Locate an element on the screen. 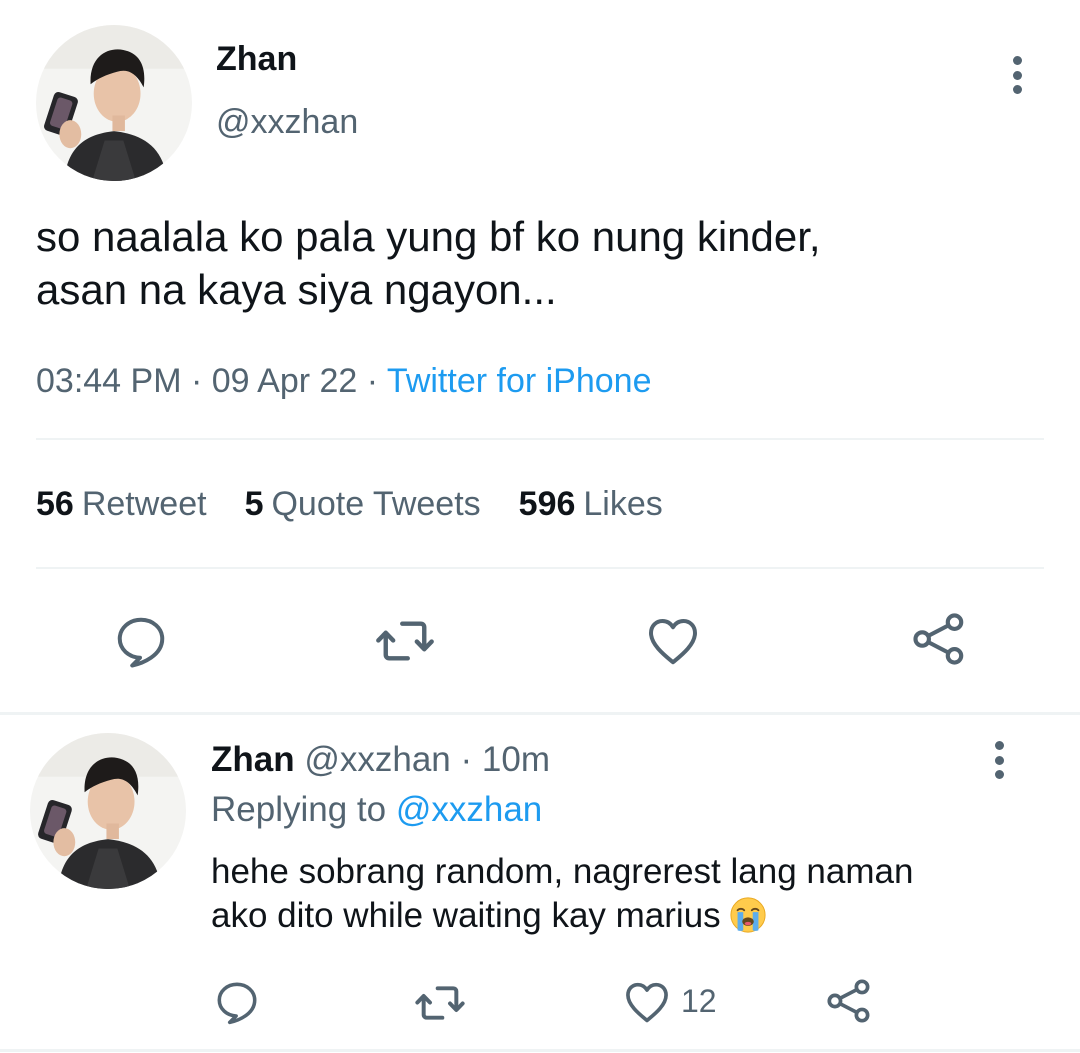 This screenshot has height=1053, width=1080. quotes-label: Quote Tweets is located at coordinates (376, 504).